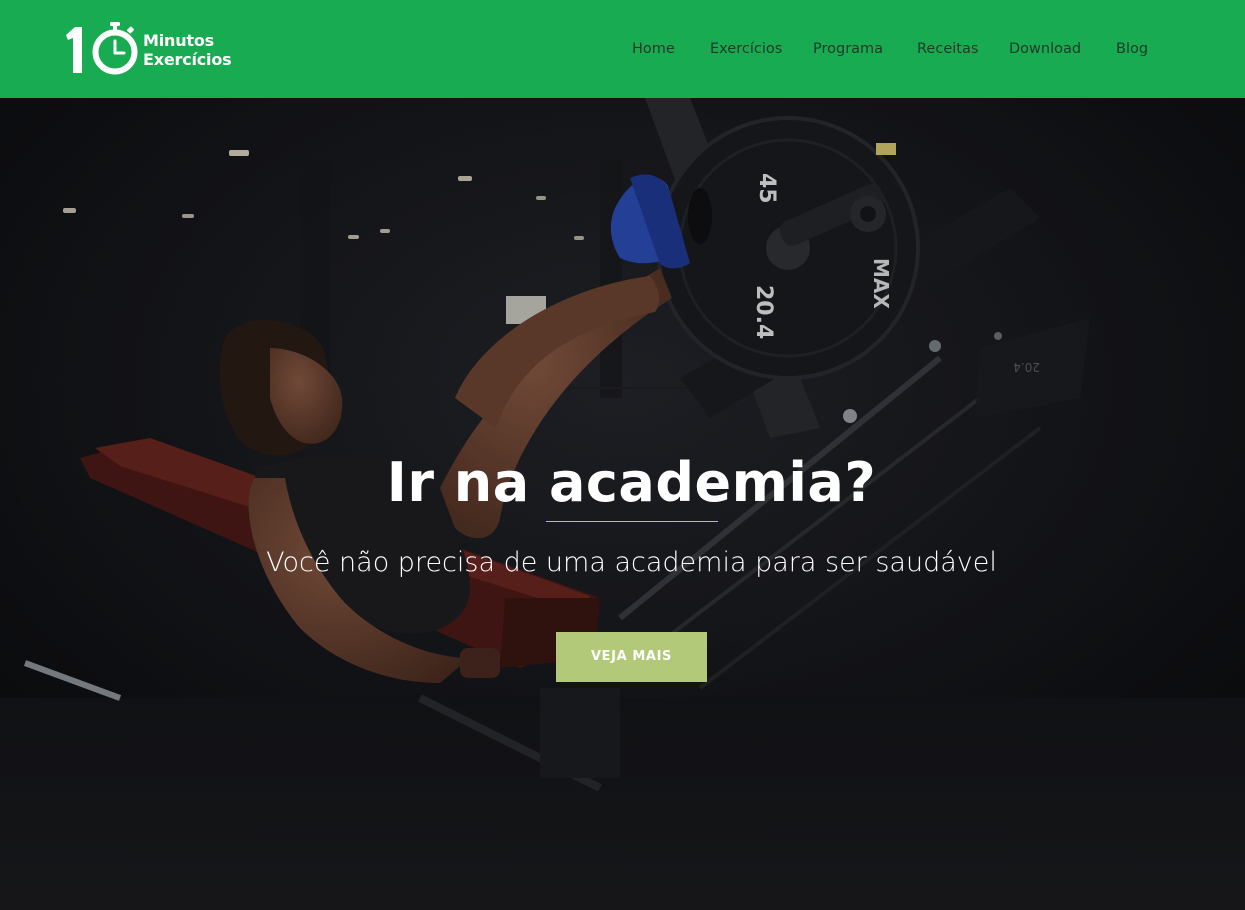 This screenshot has width=1245, height=910. Describe the element at coordinates (631, 657) in the screenshot. I see `veja-mais-button: VEJA MAIS` at that location.